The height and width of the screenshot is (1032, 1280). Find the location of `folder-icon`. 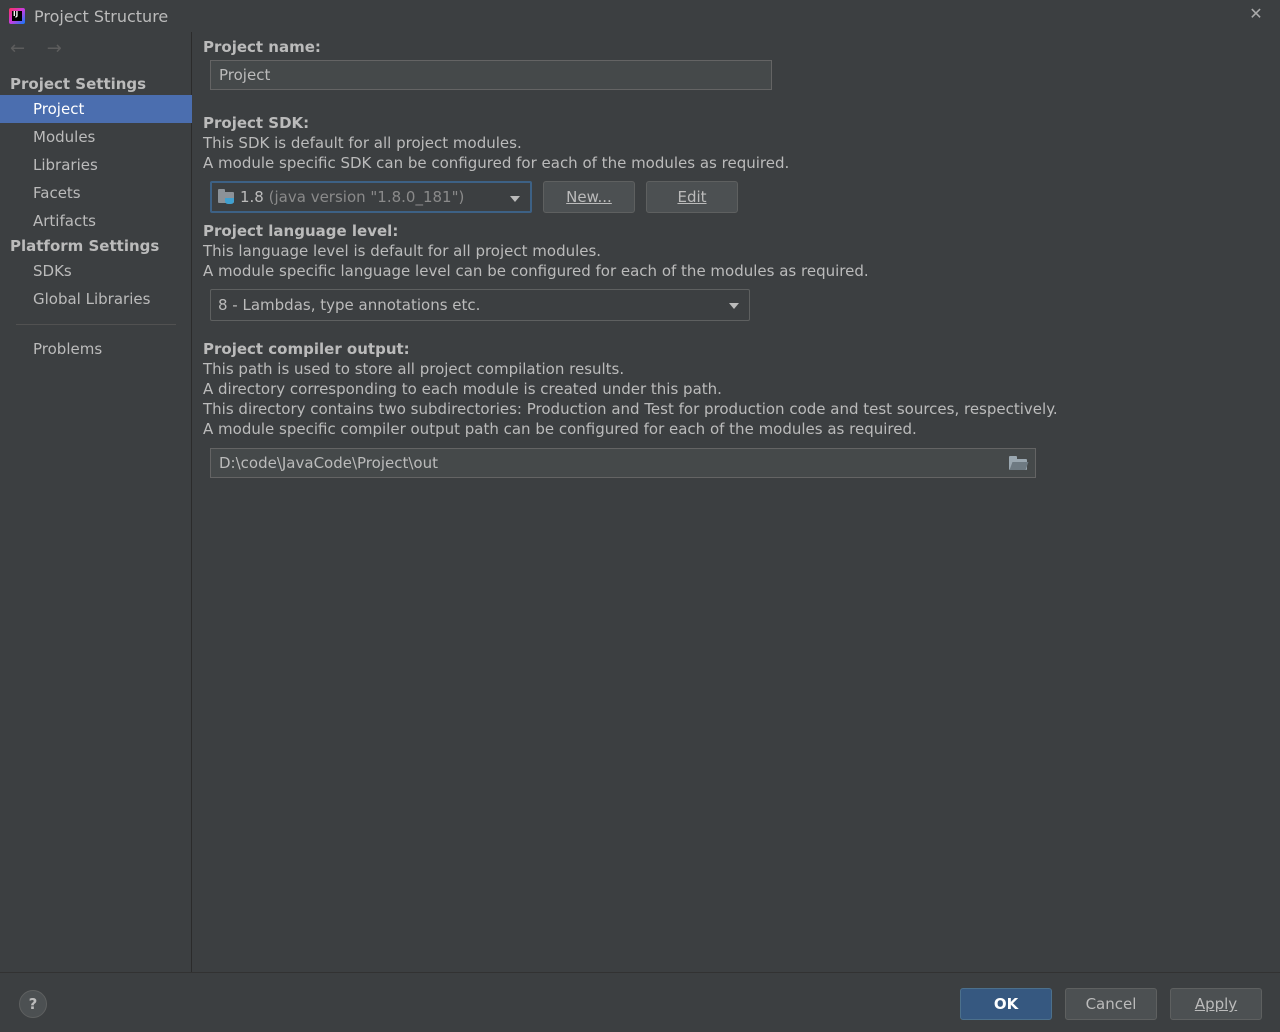

folder-icon is located at coordinates (1019, 463).